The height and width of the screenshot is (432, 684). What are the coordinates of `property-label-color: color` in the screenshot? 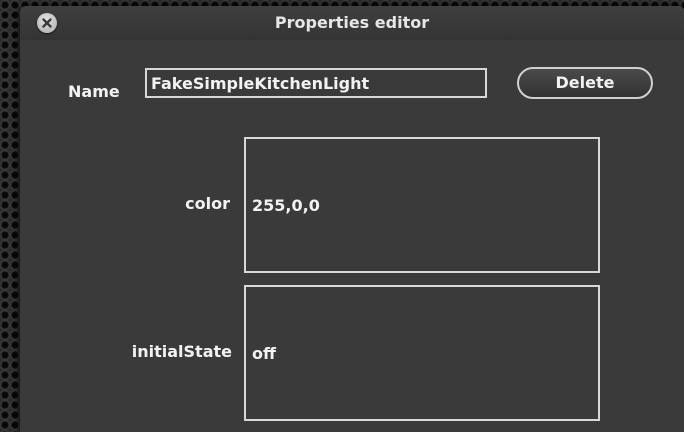 It's located at (207, 203).